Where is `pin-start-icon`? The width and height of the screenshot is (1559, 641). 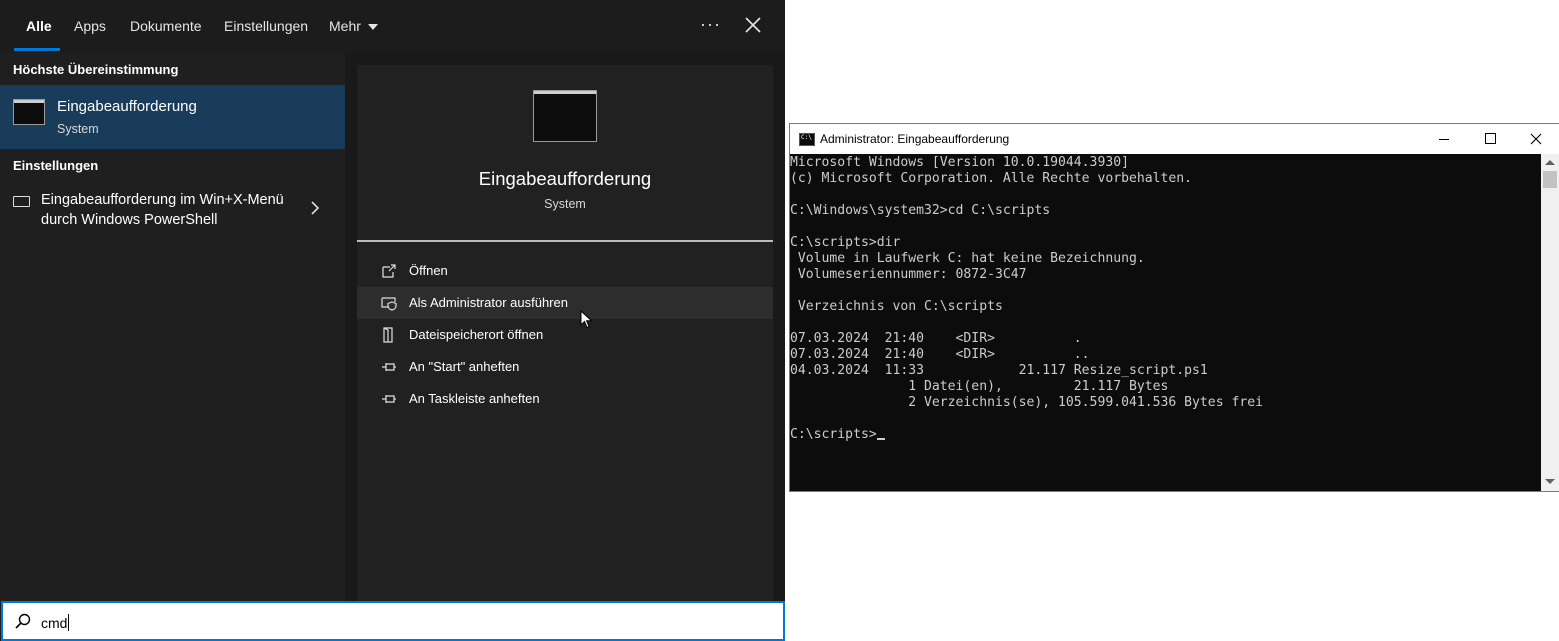 pin-start-icon is located at coordinates (389, 367).